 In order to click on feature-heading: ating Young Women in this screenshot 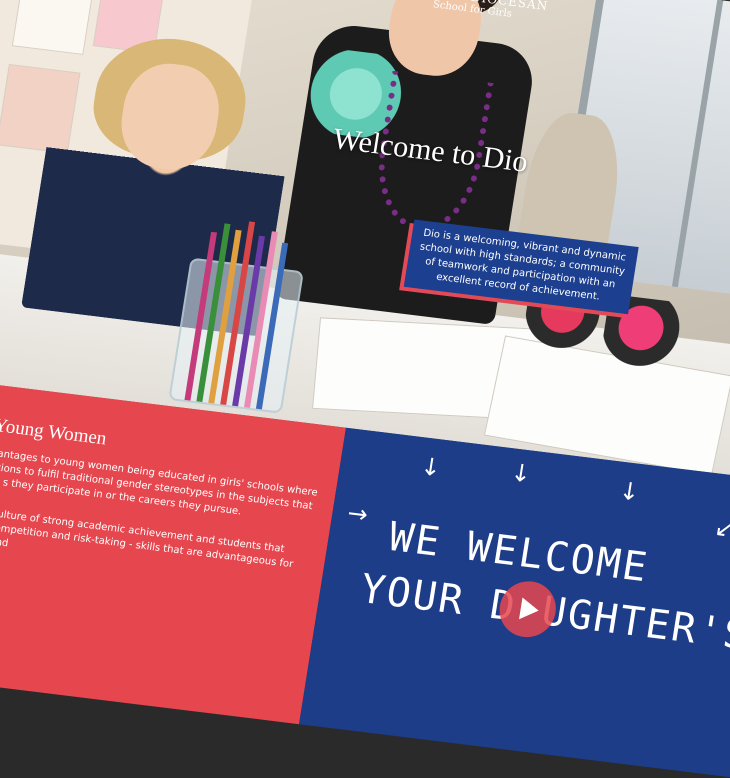, I will do `click(54, 430)`.